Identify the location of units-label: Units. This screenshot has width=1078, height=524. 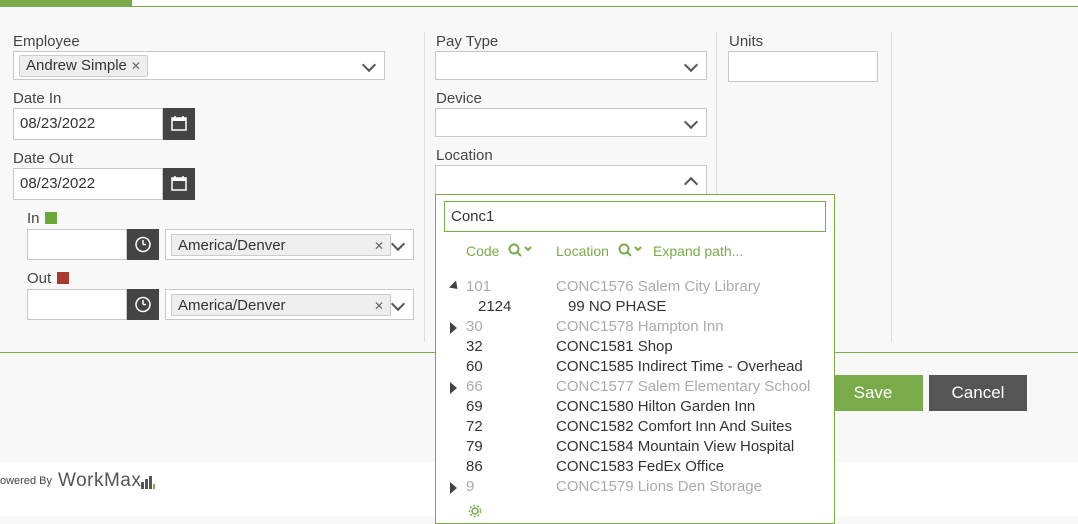
(746, 41).